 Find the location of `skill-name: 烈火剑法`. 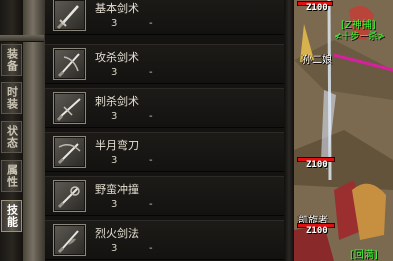

skill-name: 烈火剑法 is located at coordinates (117, 233).